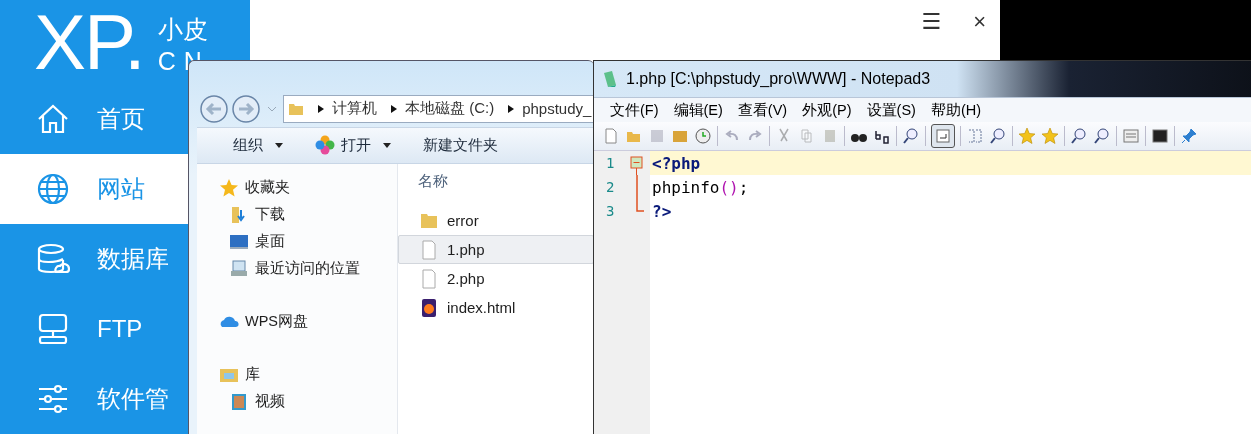 The height and width of the screenshot is (434, 1251). I want to click on logo-subtitle: 小皮, so click(183, 29).